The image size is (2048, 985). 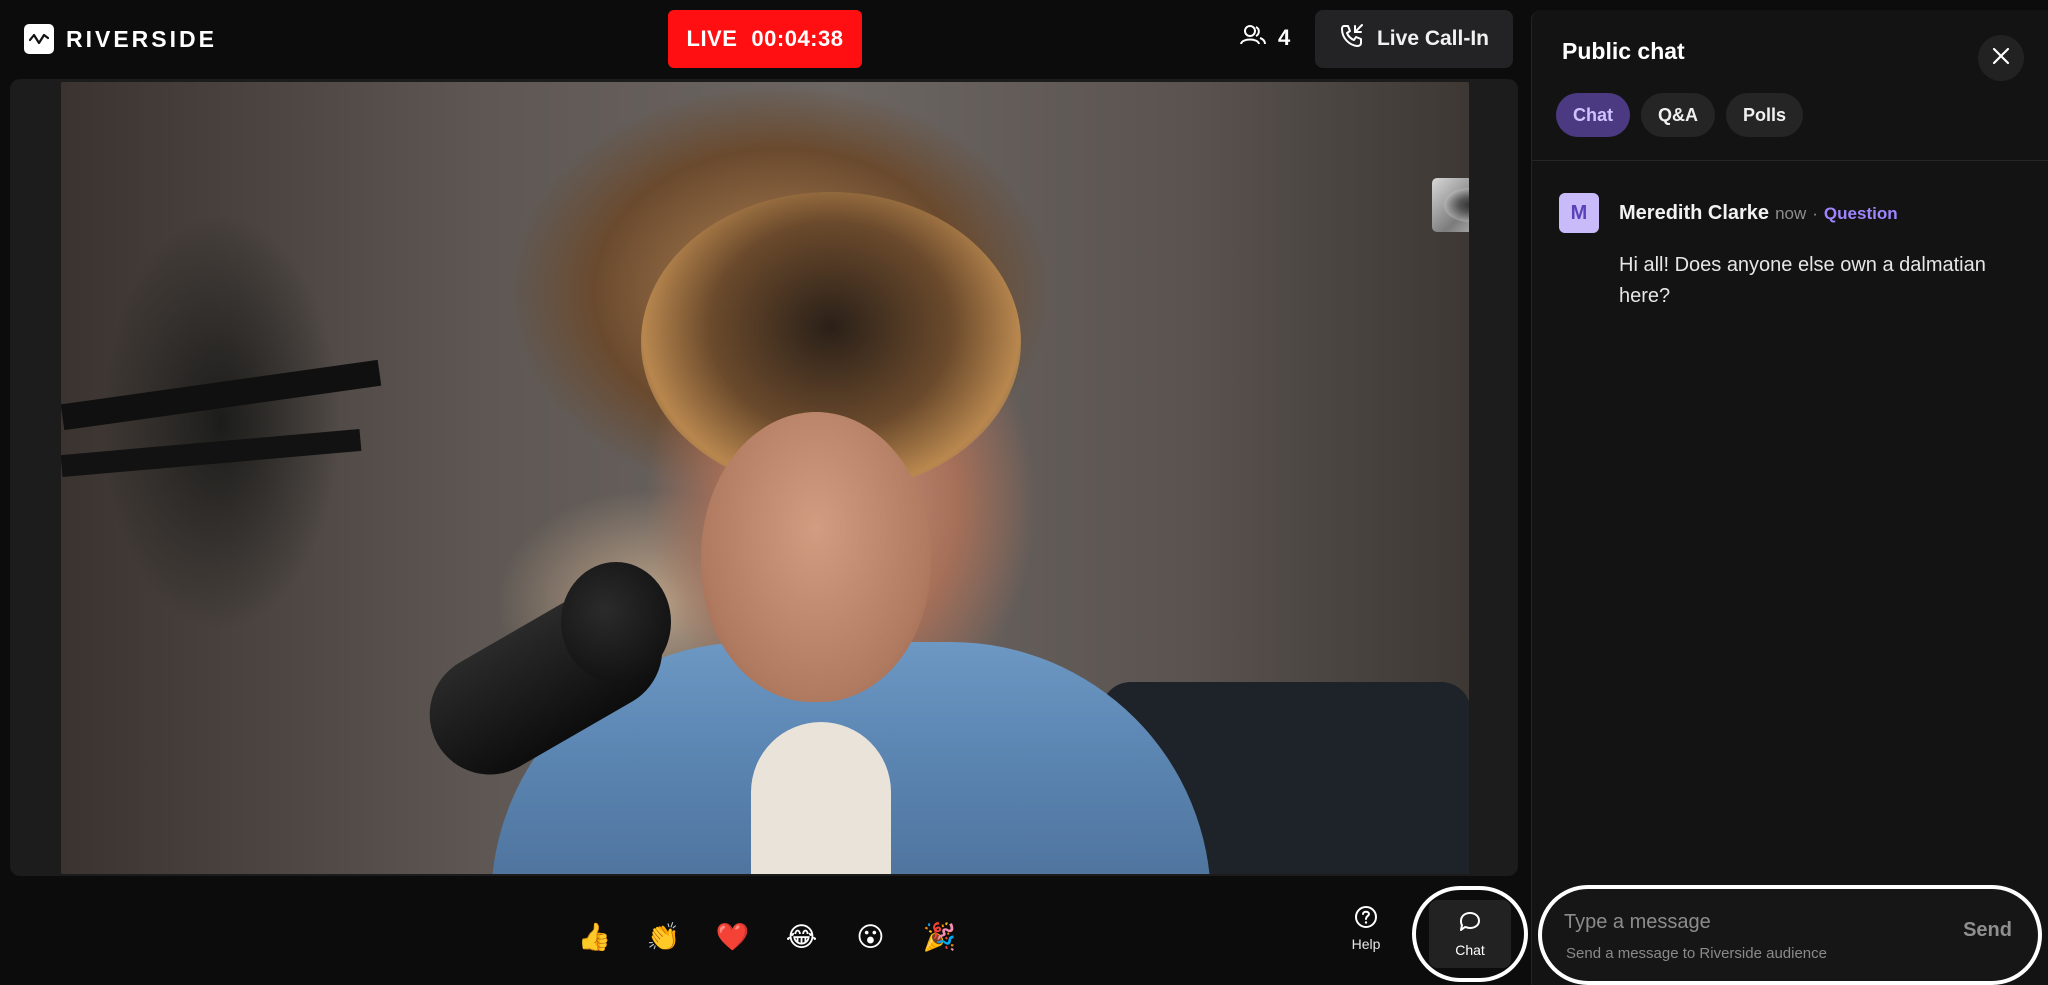 I want to click on composer-hint: Send a message to Riverside audience, so click(x=1696, y=953).